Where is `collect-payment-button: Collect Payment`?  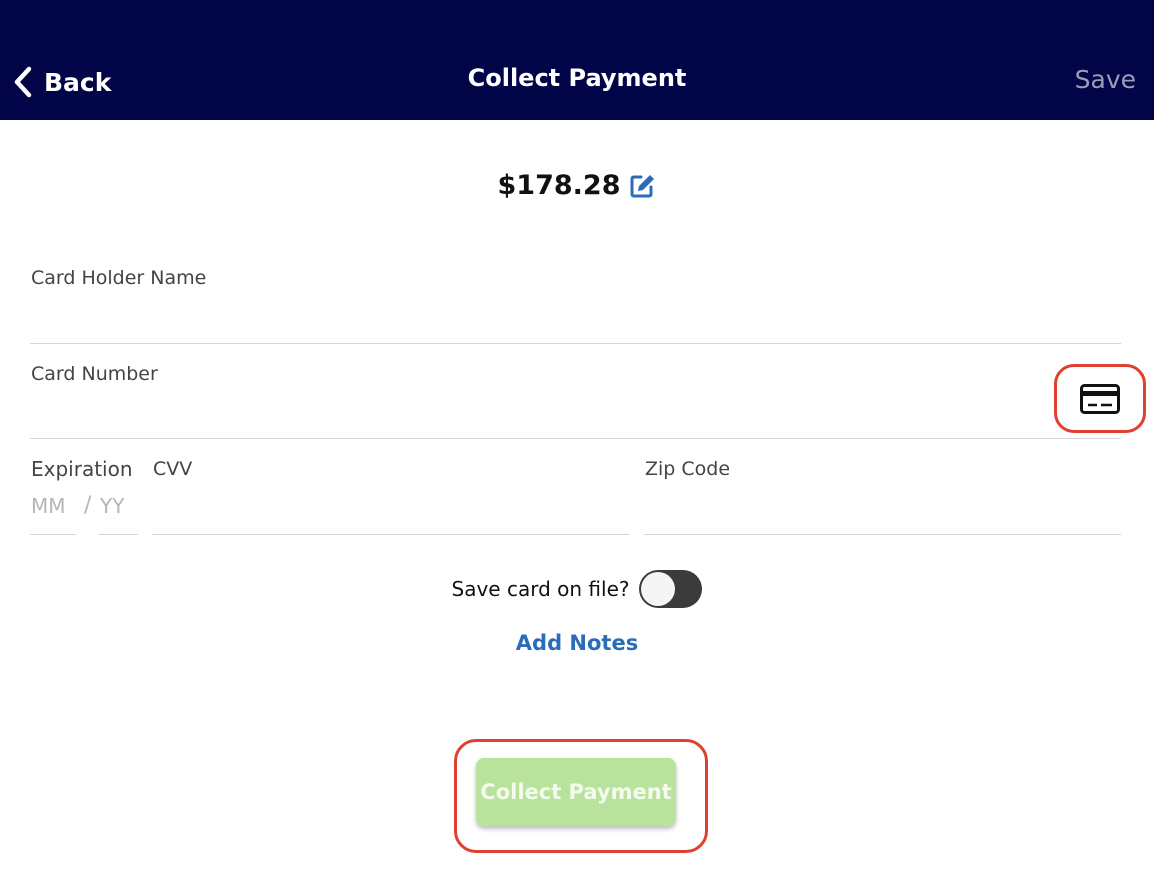 collect-payment-button: Collect Payment is located at coordinates (576, 792).